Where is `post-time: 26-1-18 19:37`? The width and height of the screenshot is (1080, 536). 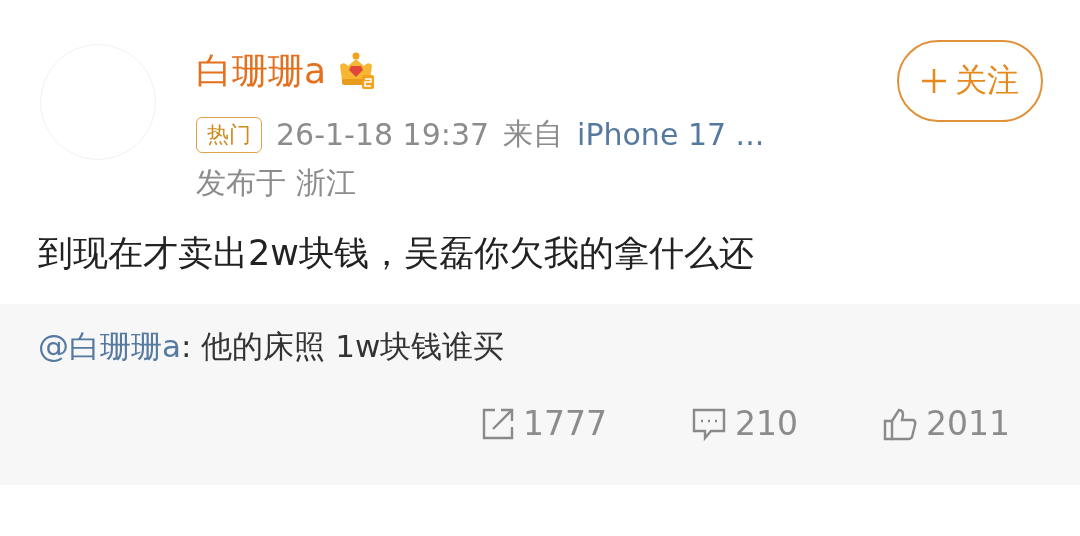
post-time: 26-1-18 19:37 is located at coordinates (383, 134).